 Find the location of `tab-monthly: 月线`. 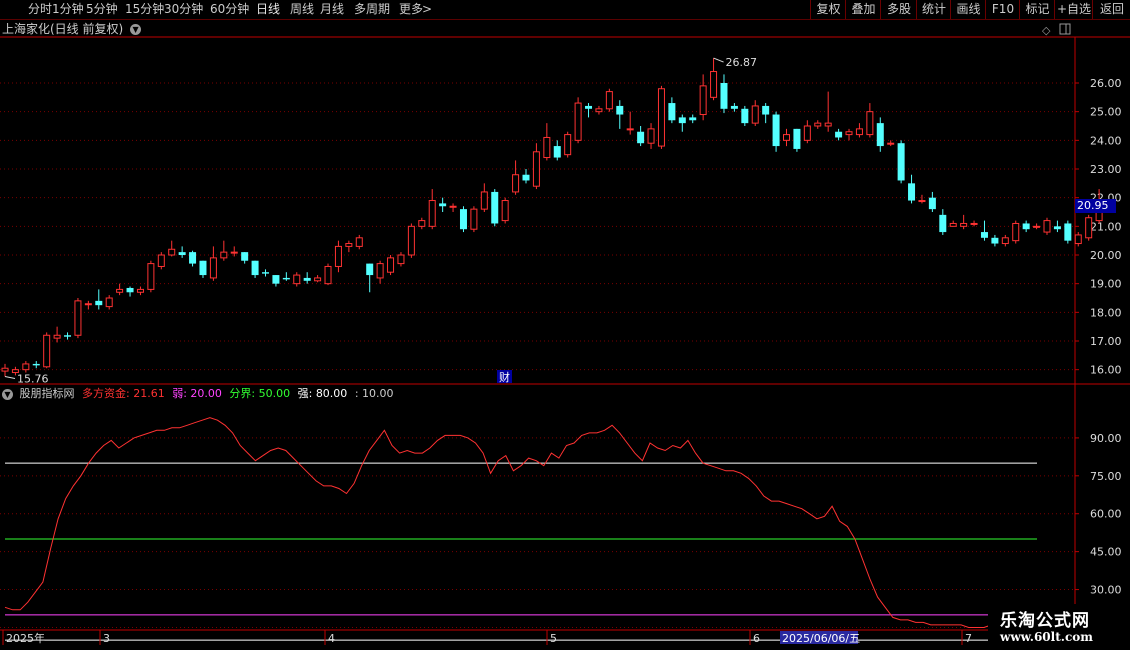

tab-monthly: 月线 is located at coordinates (332, 9).